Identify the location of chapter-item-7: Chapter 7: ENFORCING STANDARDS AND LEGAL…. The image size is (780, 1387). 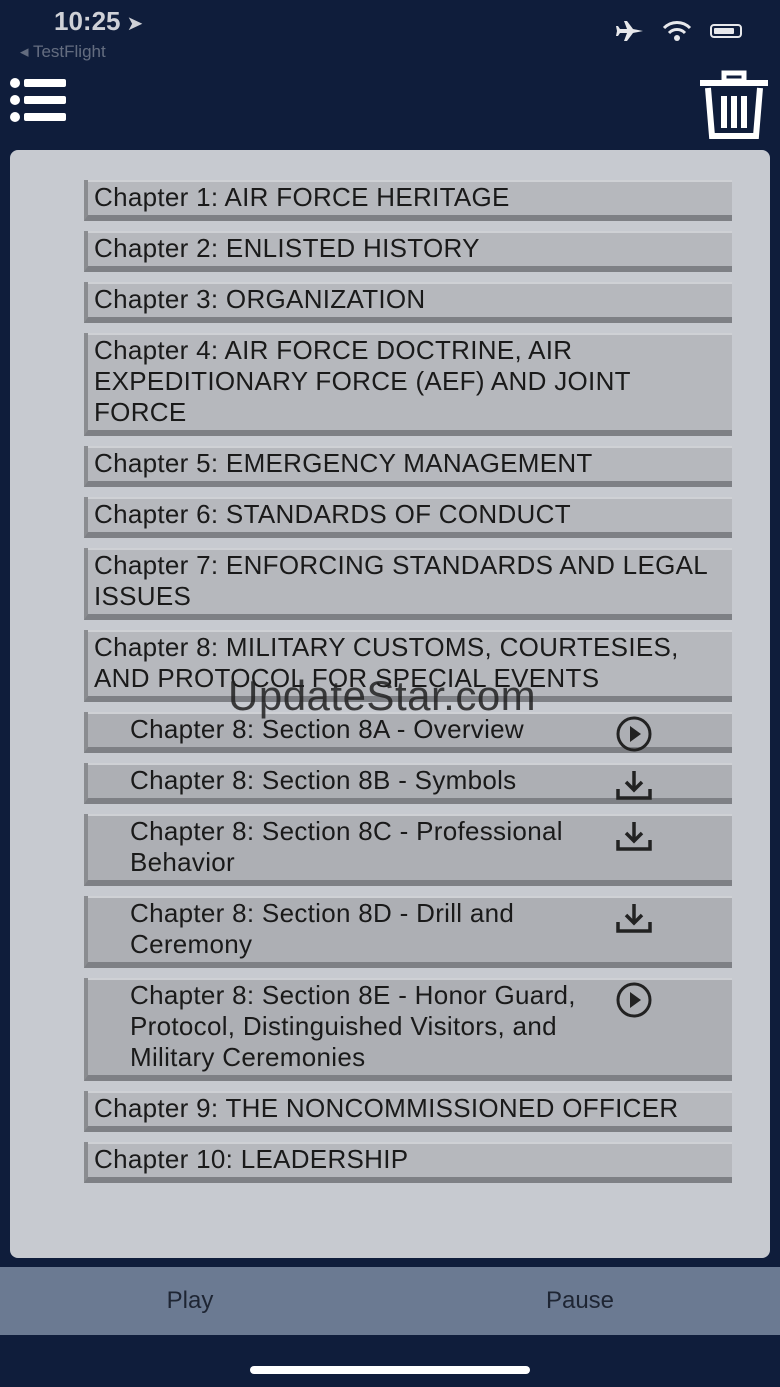
(408, 584).